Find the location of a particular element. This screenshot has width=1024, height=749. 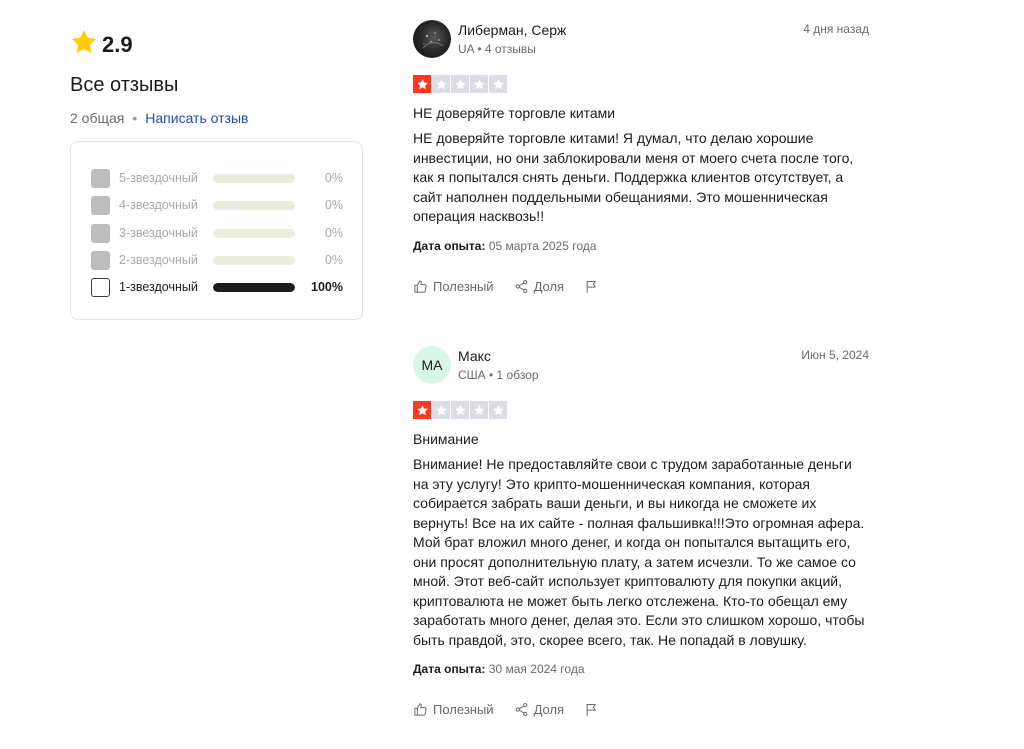

distribution-row-1: 1-звездочный 100% is located at coordinates (222, 287).